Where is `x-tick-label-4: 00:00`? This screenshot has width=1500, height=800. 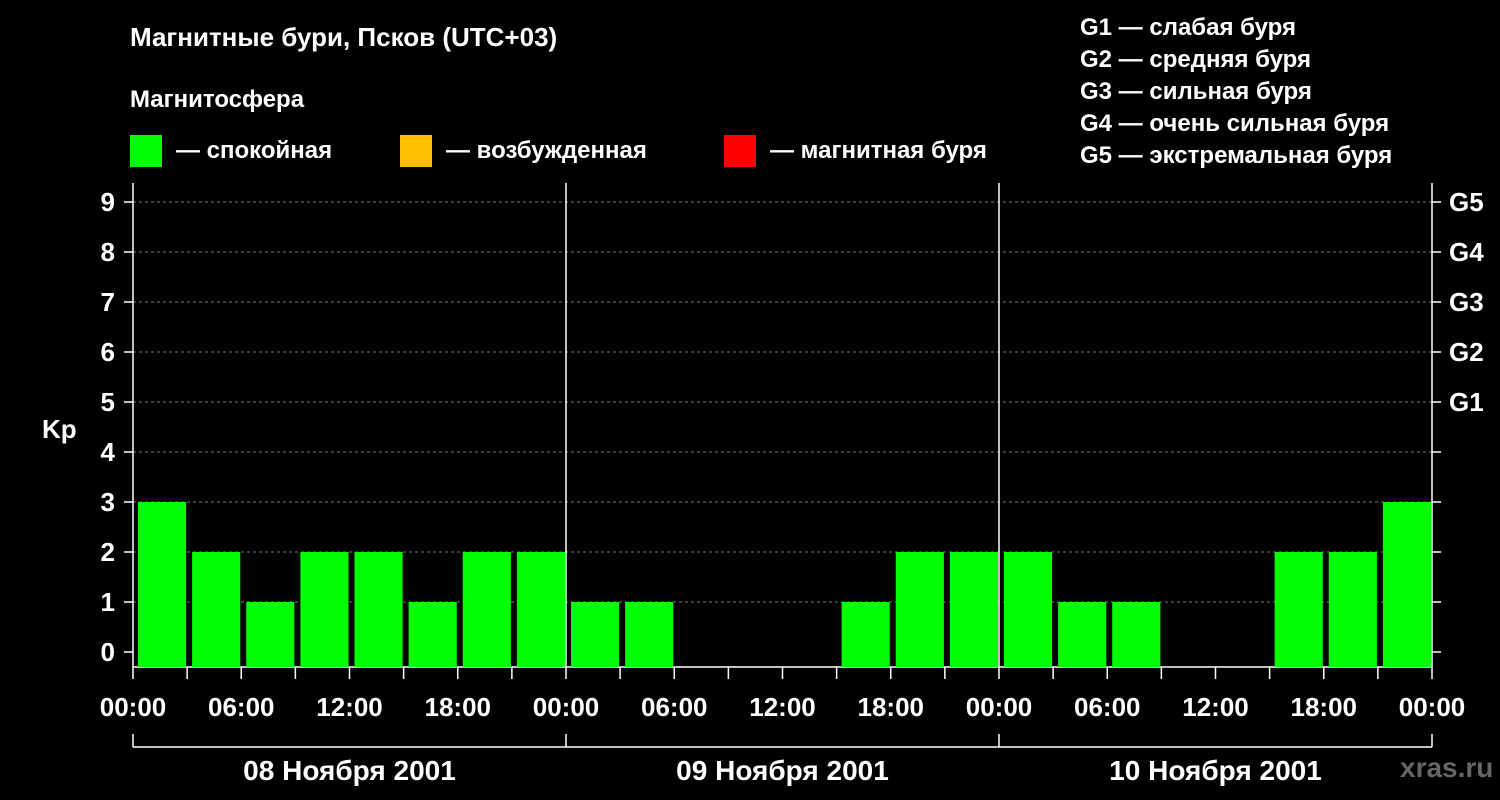
x-tick-label-4: 00:00 is located at coordinates (566, 707).